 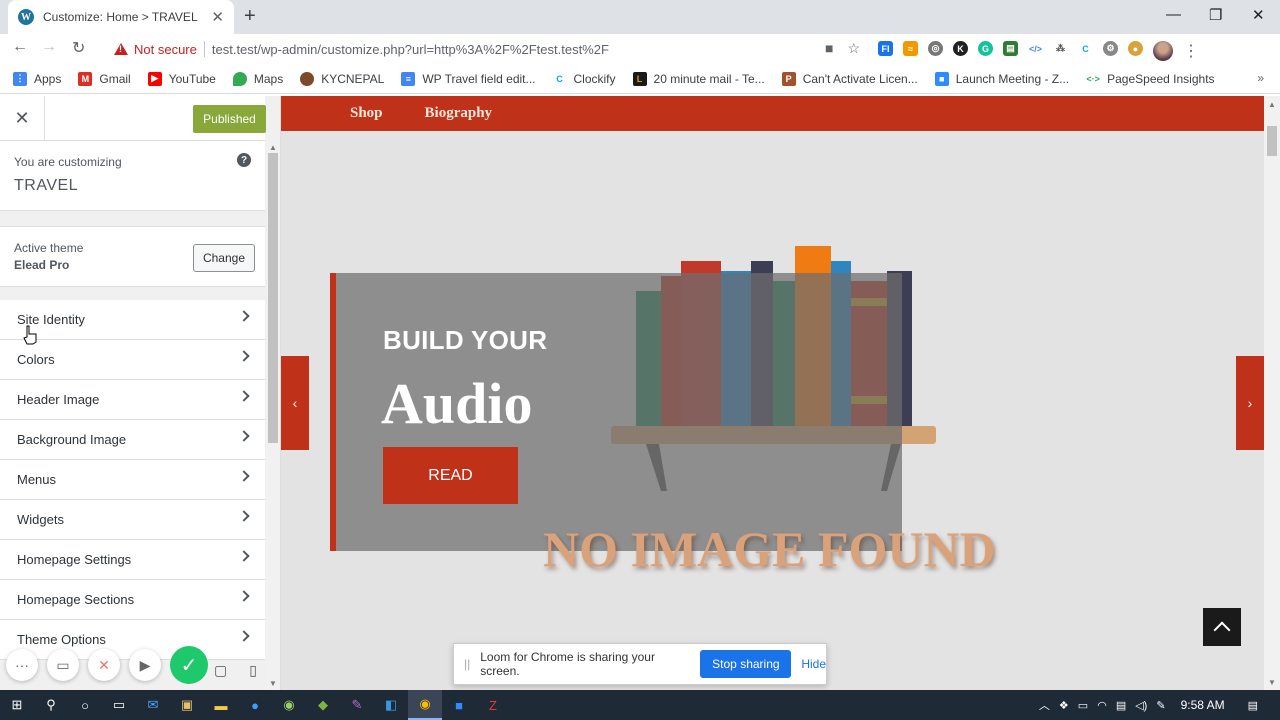 What do you see at coordinates (289, 705) in the screenshot?
I see `chrome-icon: ◉` at bounding box center [289, 705].